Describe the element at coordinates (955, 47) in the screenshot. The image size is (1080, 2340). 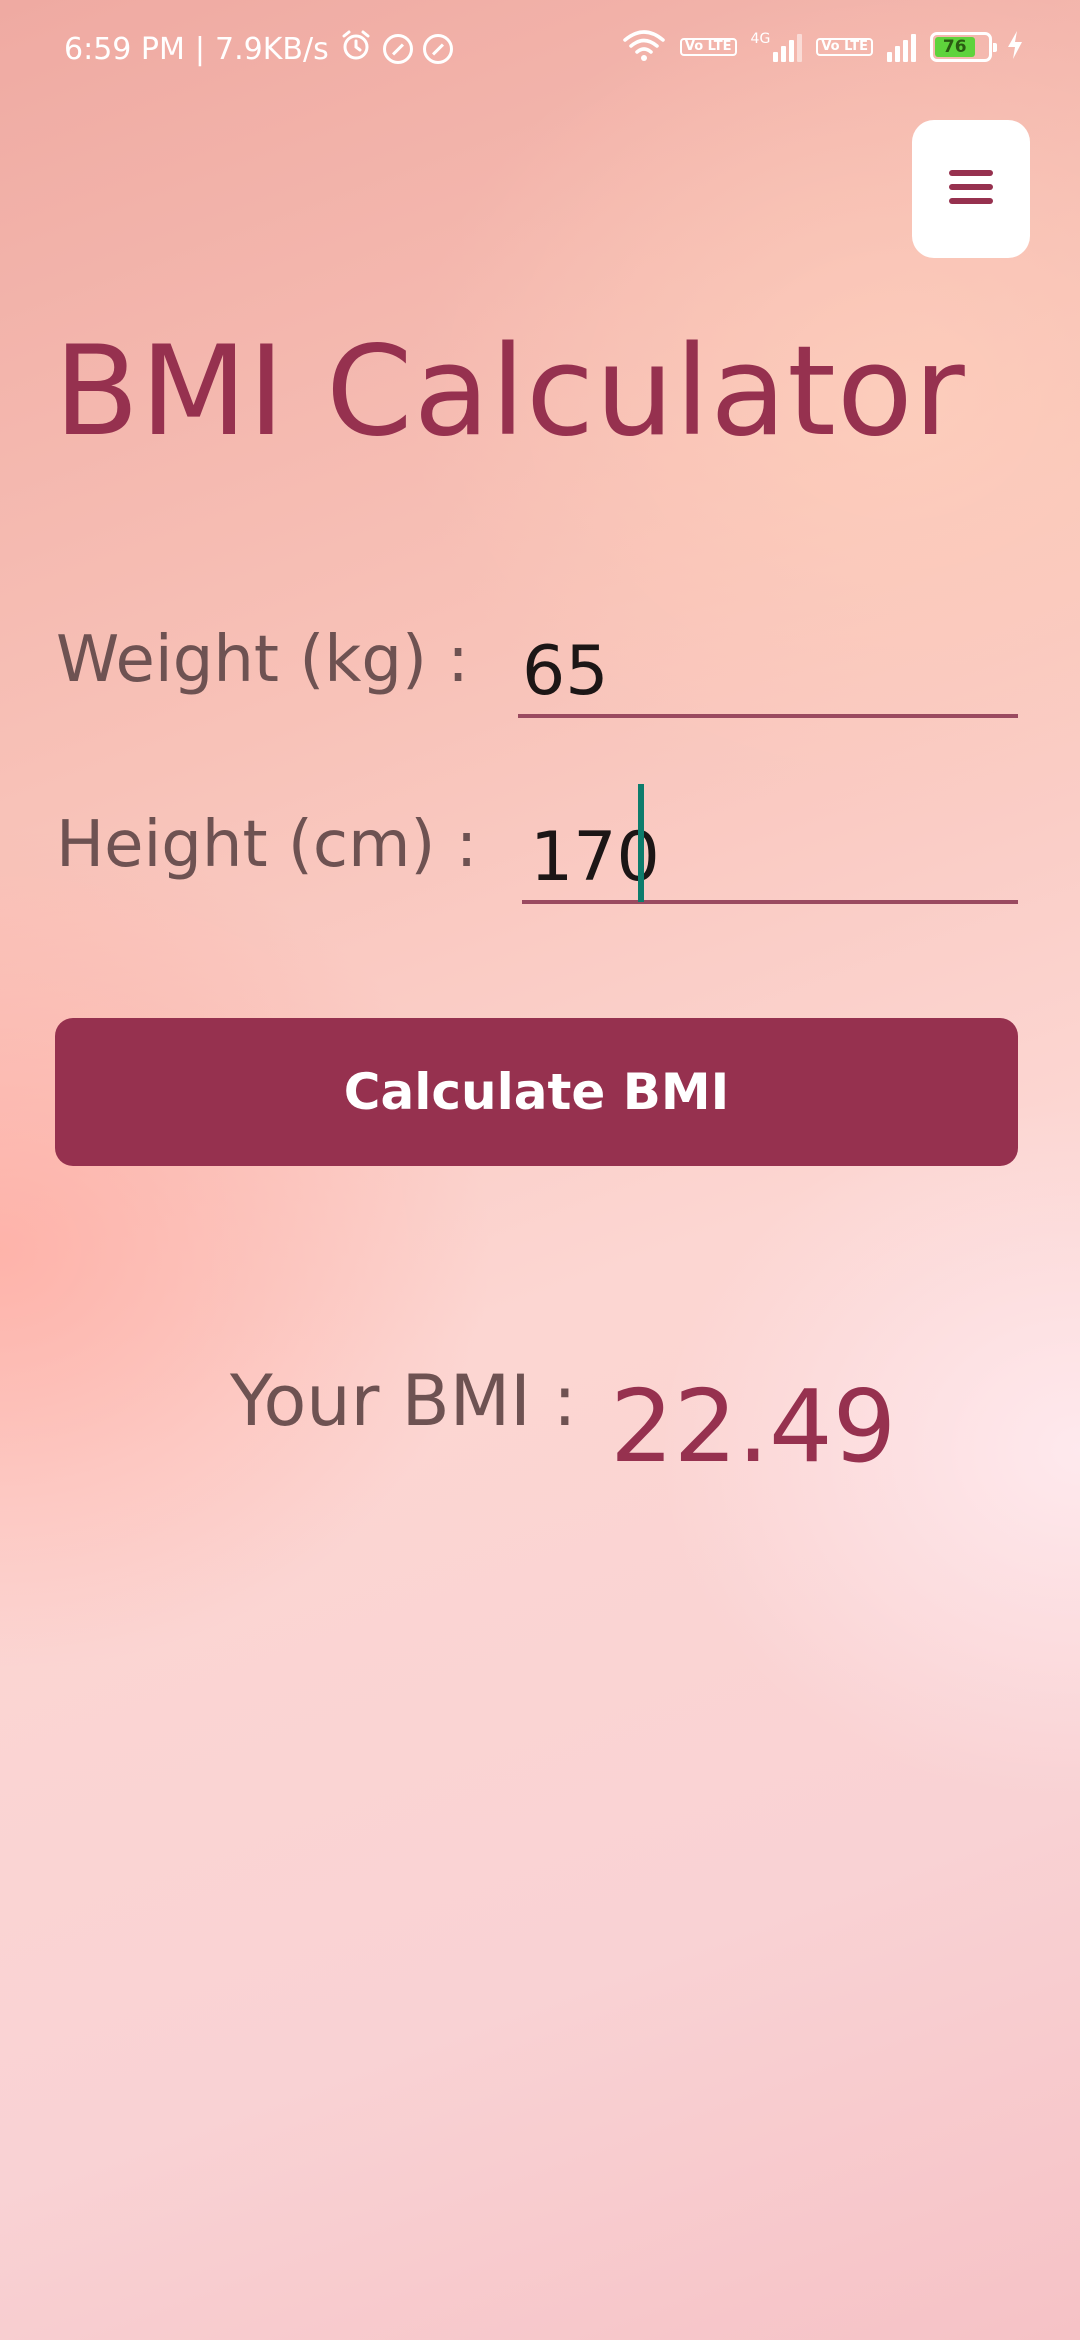
I see `battery-level: 76` at that location.